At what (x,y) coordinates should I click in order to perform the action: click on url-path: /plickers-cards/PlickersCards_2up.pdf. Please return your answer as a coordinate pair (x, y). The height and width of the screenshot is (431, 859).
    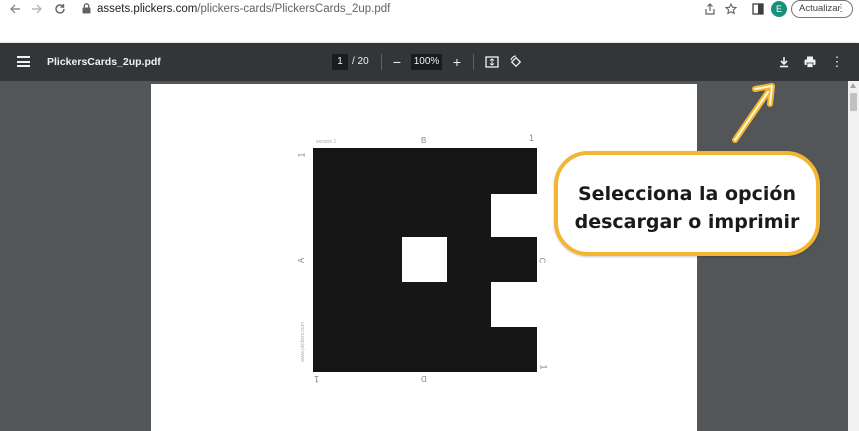
    Looking at the image, I should click on (294, 9).